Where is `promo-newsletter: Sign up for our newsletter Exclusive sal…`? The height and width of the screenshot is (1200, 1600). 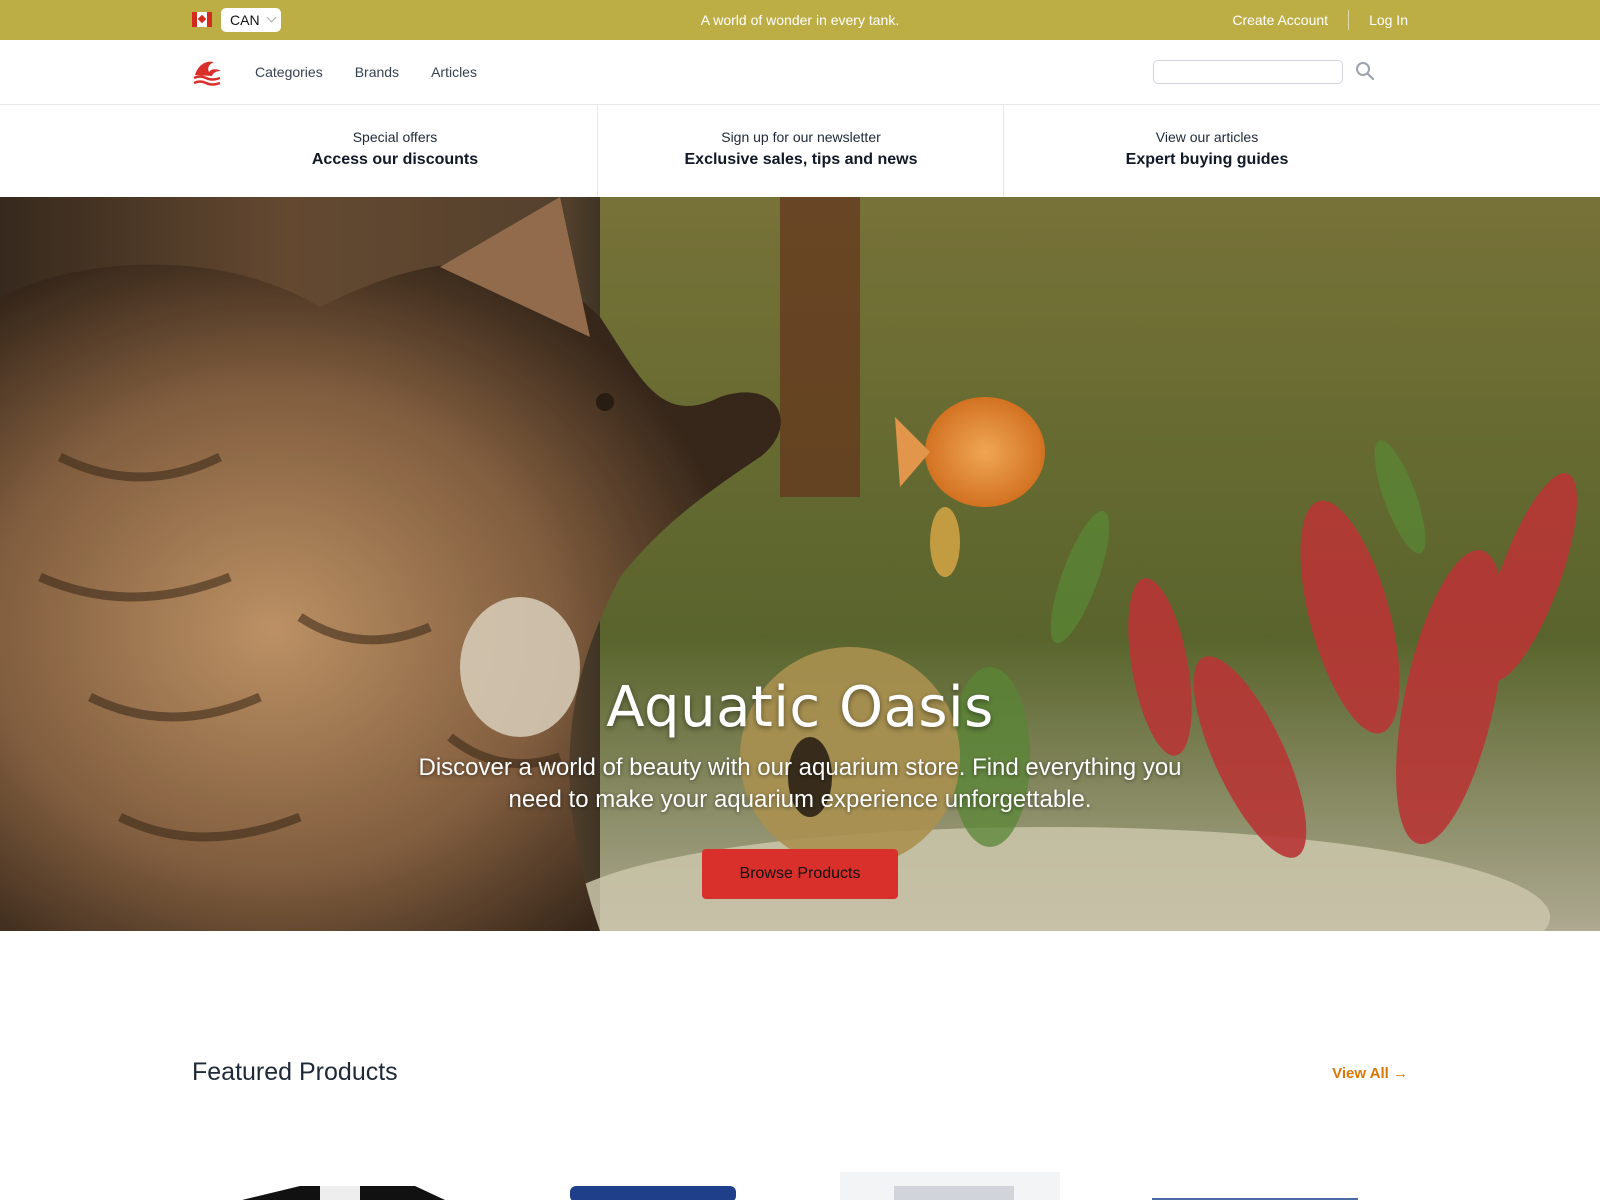
promo-newsletter: Sign up for our newsletter Exclusive sal… is located at coordinates (801, 151).